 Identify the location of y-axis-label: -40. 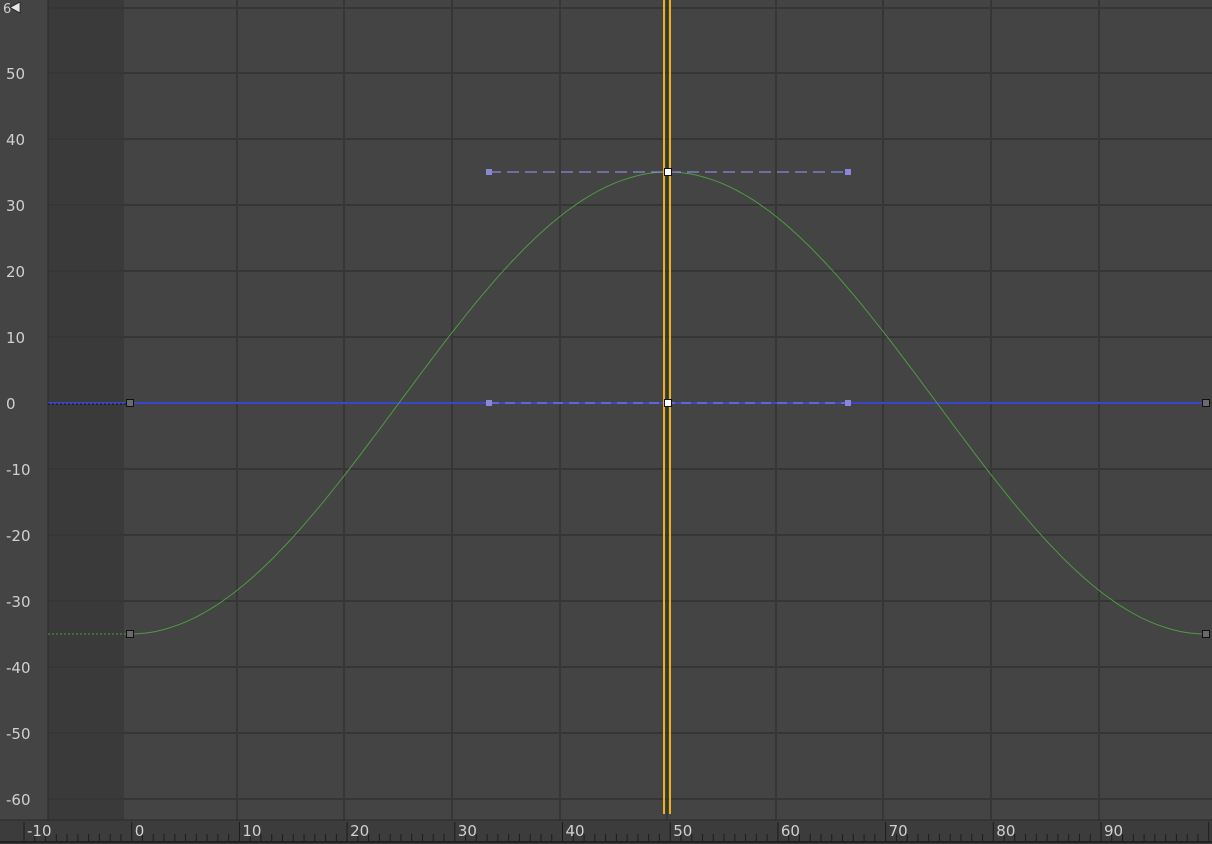
(18, 668).